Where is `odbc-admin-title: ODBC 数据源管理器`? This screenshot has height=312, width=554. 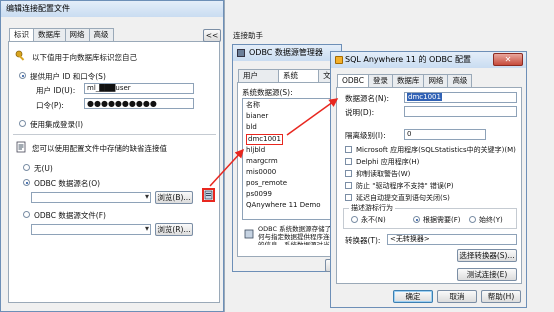 odbc-admin-title: ODBC 数据源管理器 is located at coordinates (286, 52).